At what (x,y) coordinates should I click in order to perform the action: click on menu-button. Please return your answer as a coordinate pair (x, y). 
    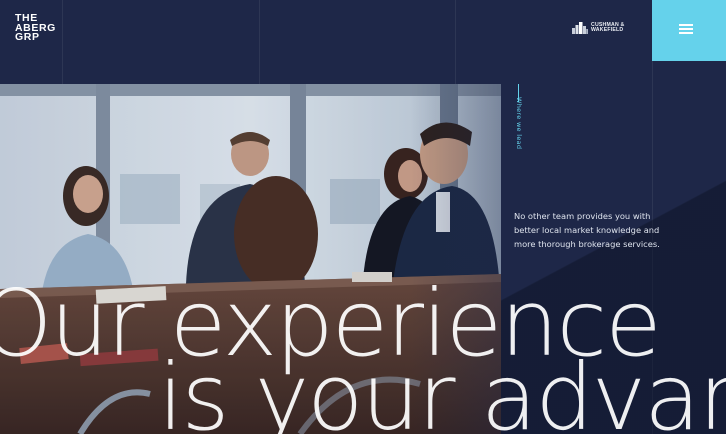
    Looking at the image, I should click on (689, 30).